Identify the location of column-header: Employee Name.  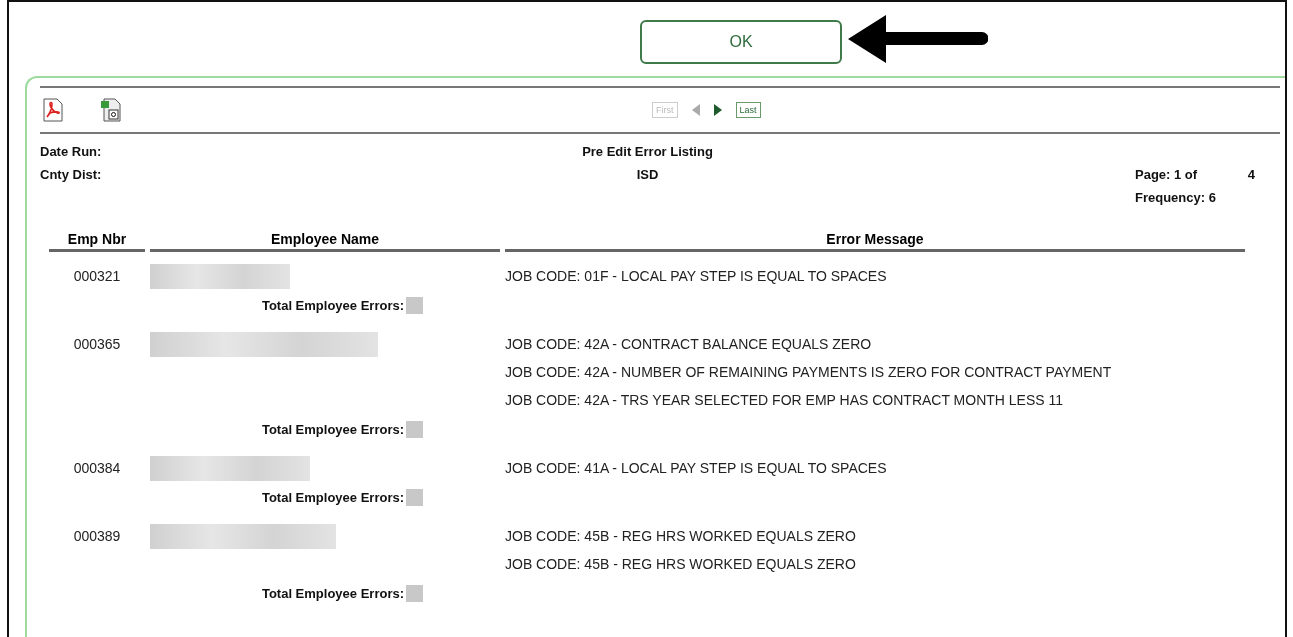
(325, 241).